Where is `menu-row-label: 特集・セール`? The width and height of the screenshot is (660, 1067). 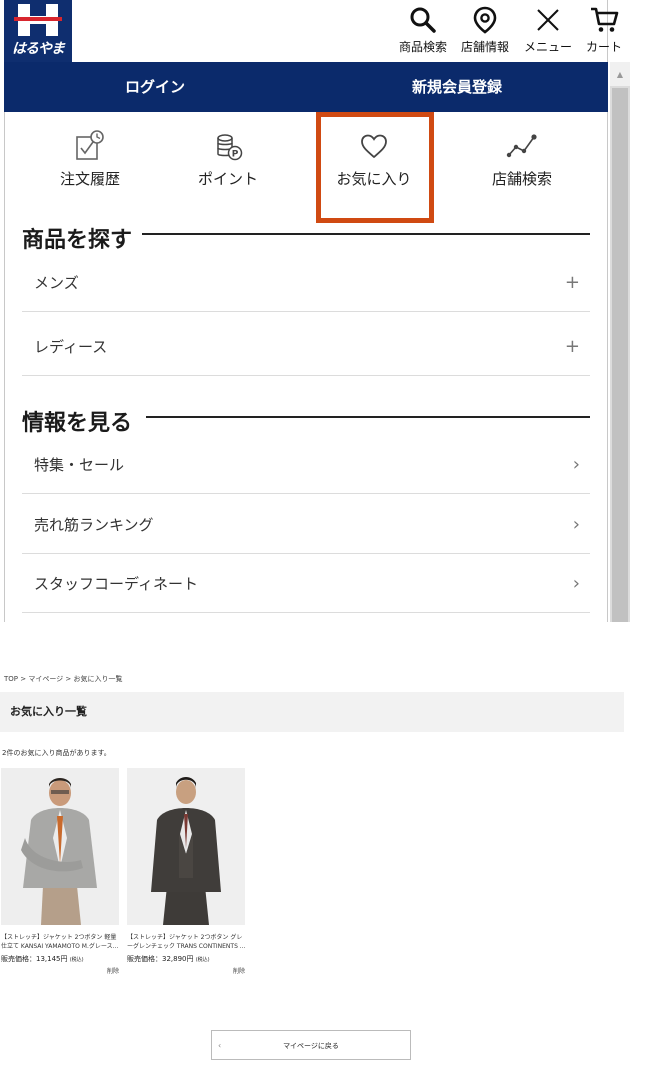 menu-row-label: 特集・セール is located at coordinates (79, 465).